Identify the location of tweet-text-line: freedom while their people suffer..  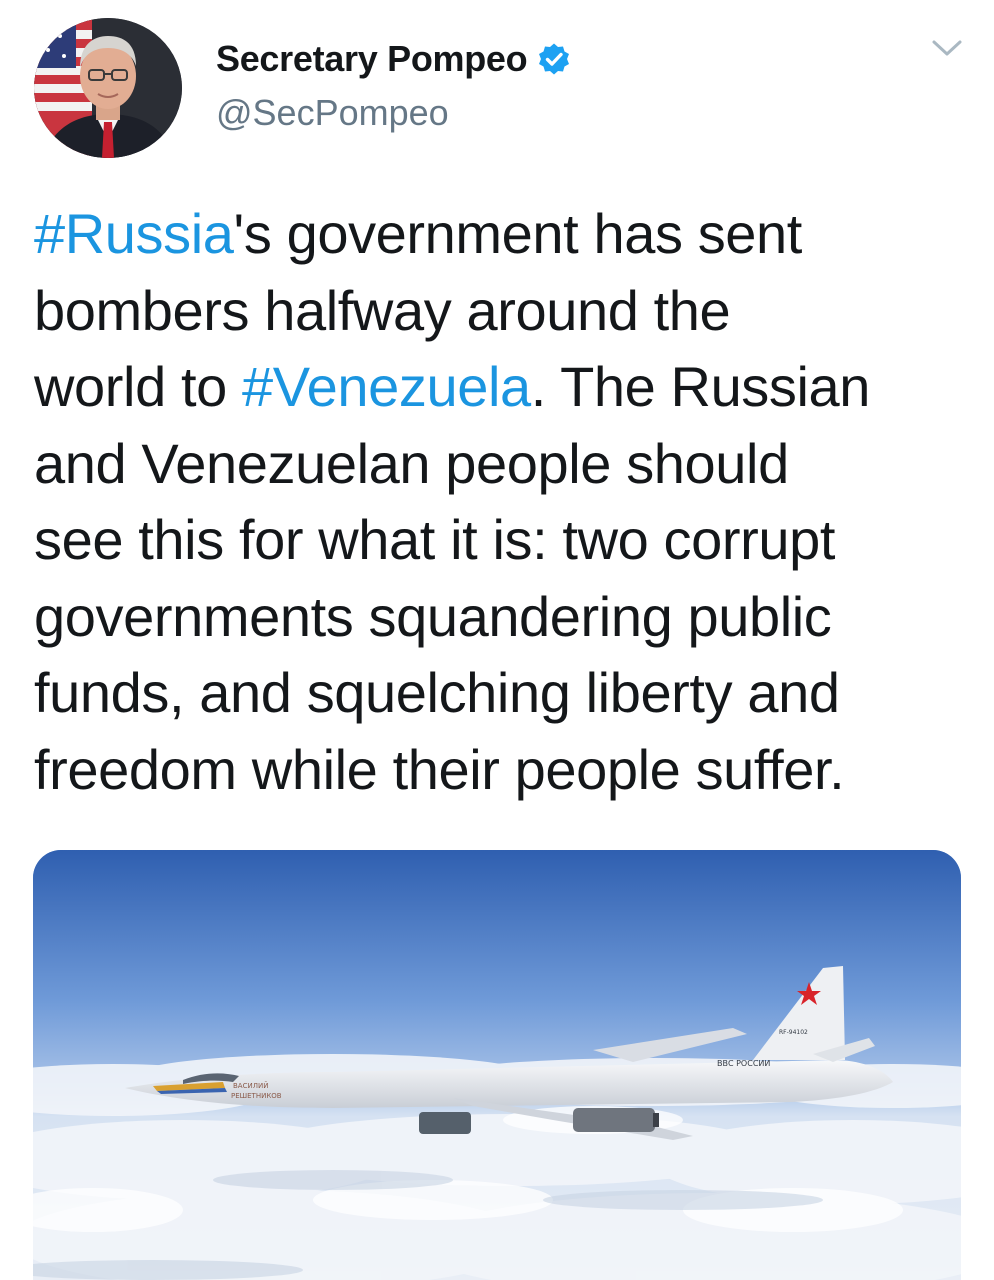
(504, 770).